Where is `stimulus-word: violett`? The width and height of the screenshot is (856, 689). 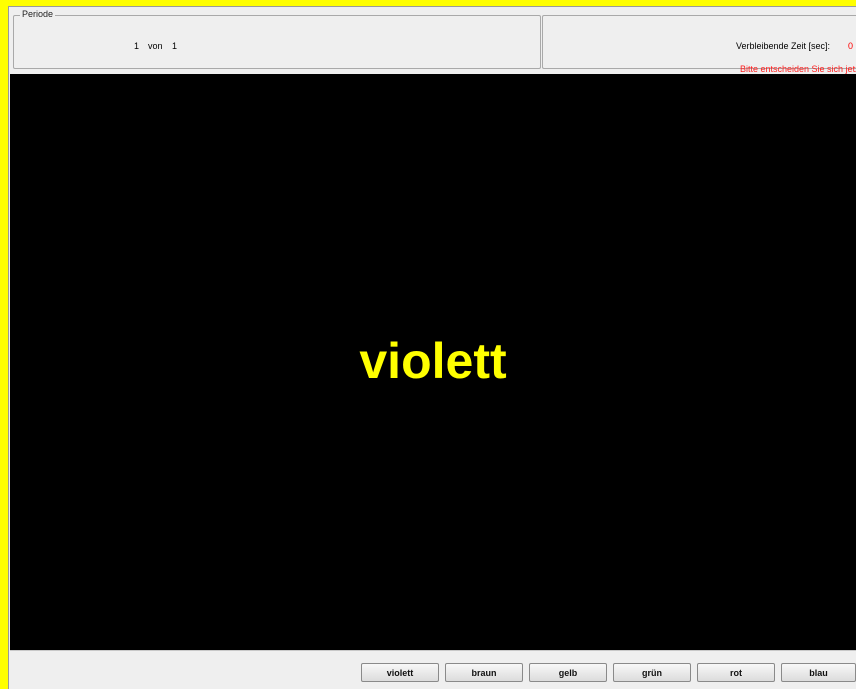 stimulus-word: violett is located at coordinates (433, 361).